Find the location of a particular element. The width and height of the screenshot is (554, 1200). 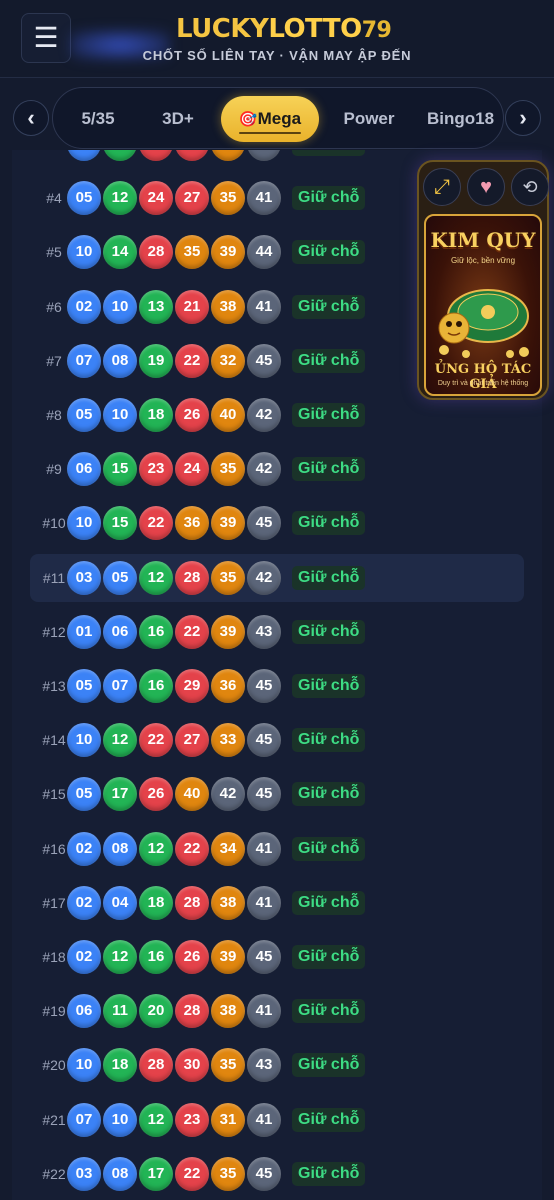

number-ball: 19 is located at coordinates (156, 360).